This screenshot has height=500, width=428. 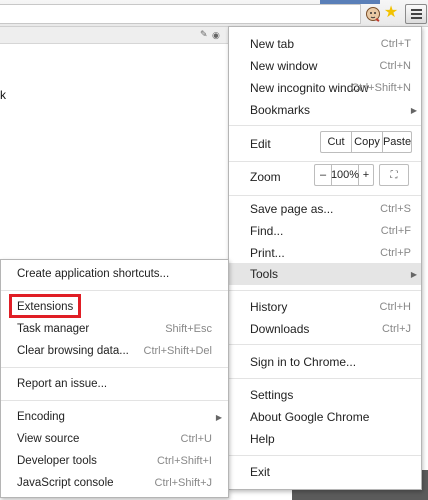 I want to click on submenu-item-shortcut: Shift+Esc, so click(x=188, y=329).